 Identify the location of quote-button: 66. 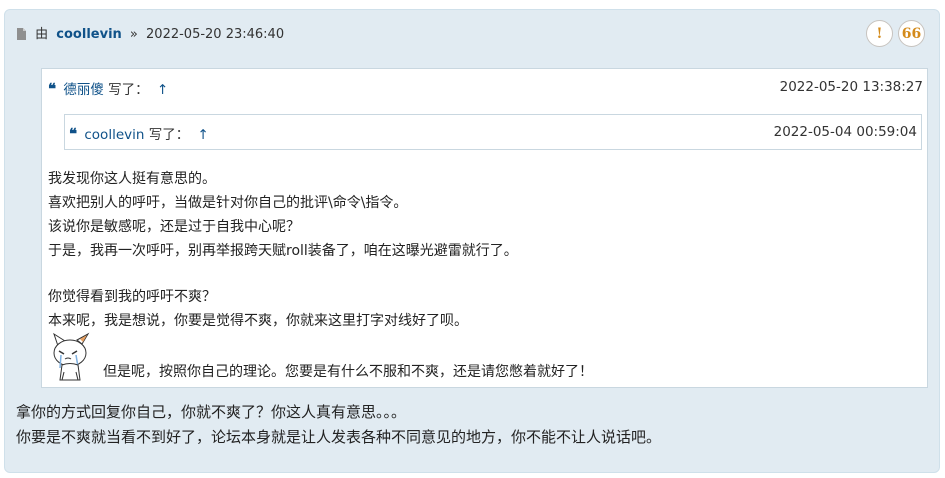
(911, 33).